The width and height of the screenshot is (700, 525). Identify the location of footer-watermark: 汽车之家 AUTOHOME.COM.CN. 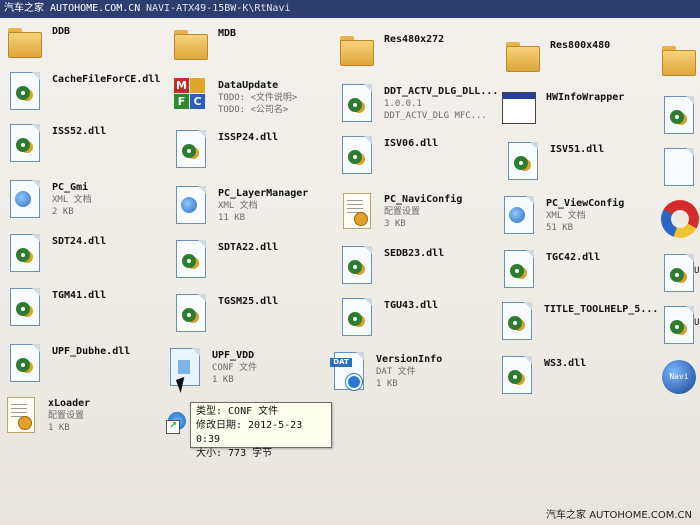
(619, 515).